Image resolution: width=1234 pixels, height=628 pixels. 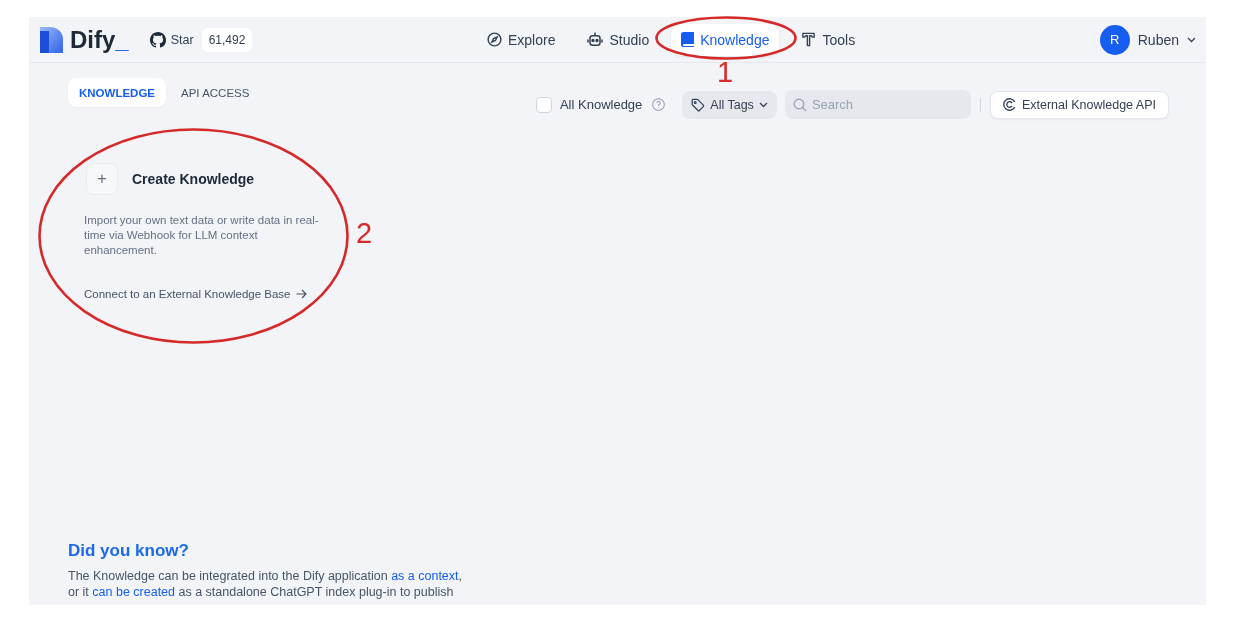 I want to click on tip-text: The Knowledge can be integrated into the Dify application as a context, or it can be created as a standalone ChatGPT index plug-in to publish, so click(x=265, y=584).